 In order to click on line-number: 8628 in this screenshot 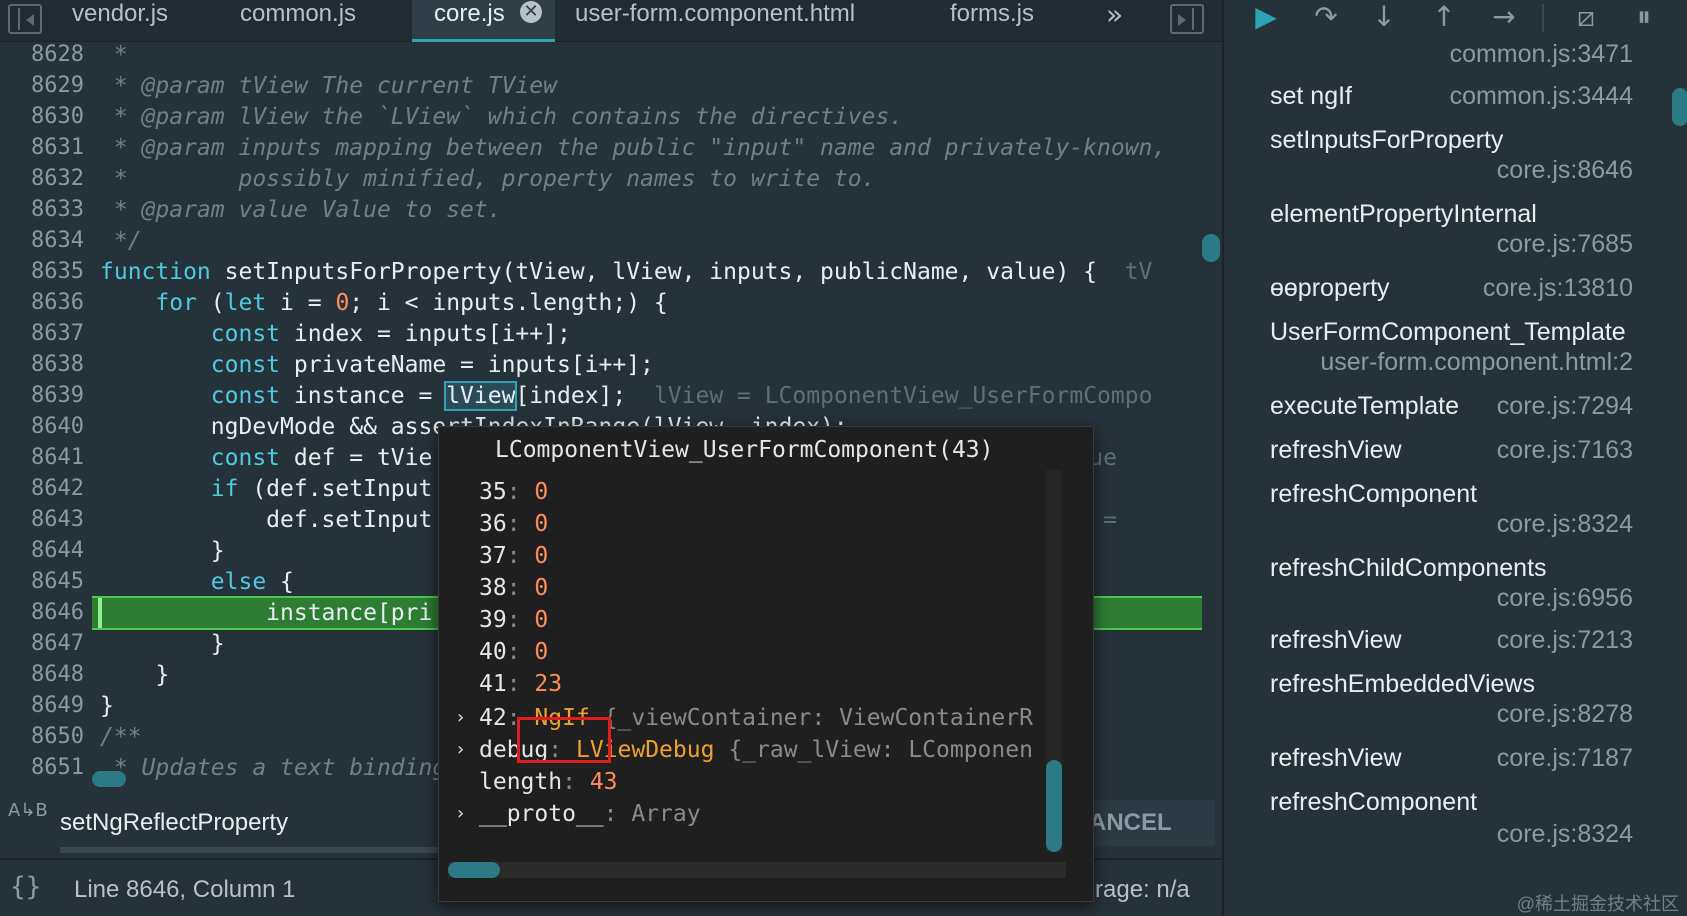, I will do `click(42, 54)`.